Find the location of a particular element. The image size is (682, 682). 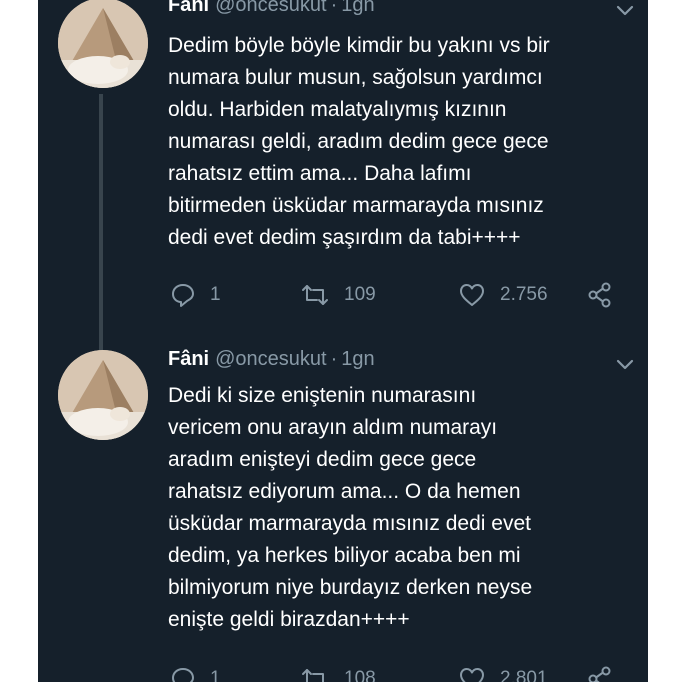

retweet-button: 109 is located at coordinates (338, 295).